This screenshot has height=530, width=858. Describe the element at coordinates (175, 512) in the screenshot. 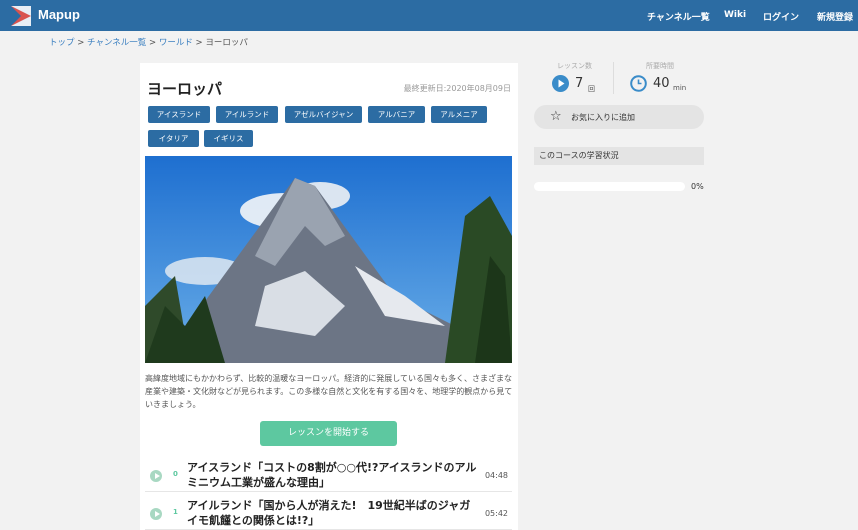

I see `lesson-number: 1` at that location.